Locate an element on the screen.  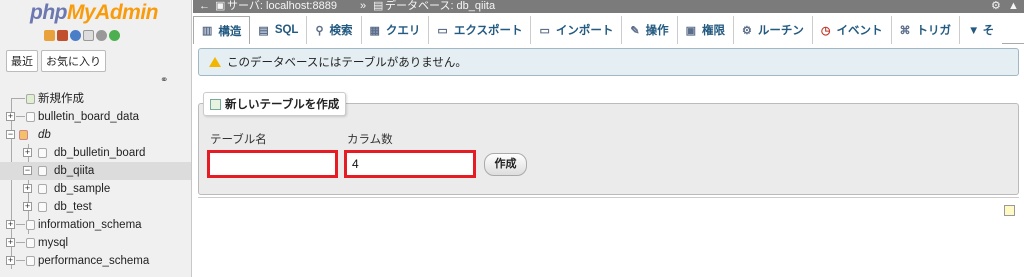
tab-operations: ✎ 操作 is located at coordinates (650, 30).